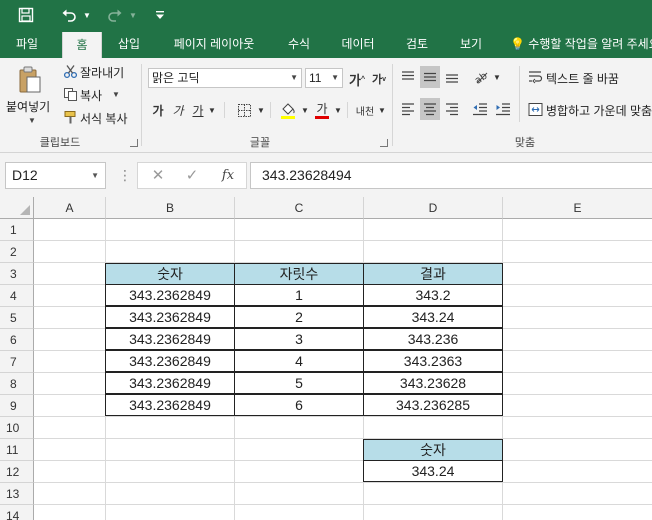 Image resolution: width=652 pixels, height=520 pixels. What do you see at coordinates (430, 77) in the screenshot?
I see `align-middle-icon` at bounding box center [430, 77].